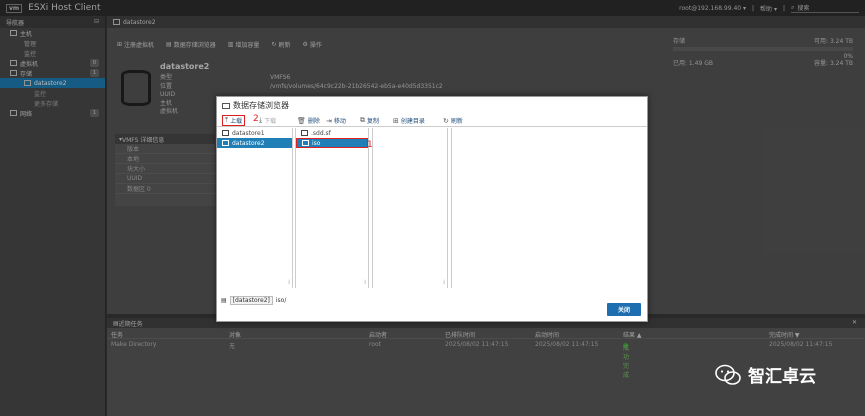 This screenshot has width=865, height=416. Describe the element at coordinates (446, 120) in the screenshot. I see `refresh-icon: ↻` at that location.